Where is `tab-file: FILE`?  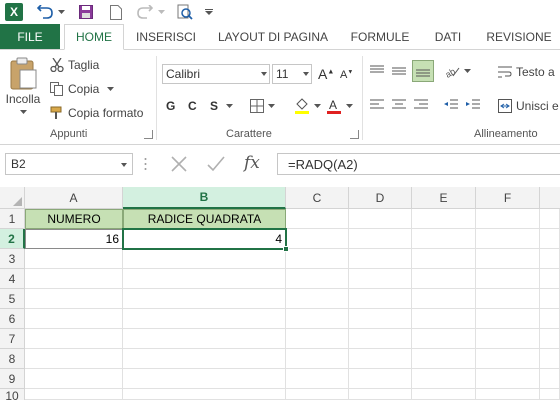
tab-file: FILE is located at coordinates (30, 37).